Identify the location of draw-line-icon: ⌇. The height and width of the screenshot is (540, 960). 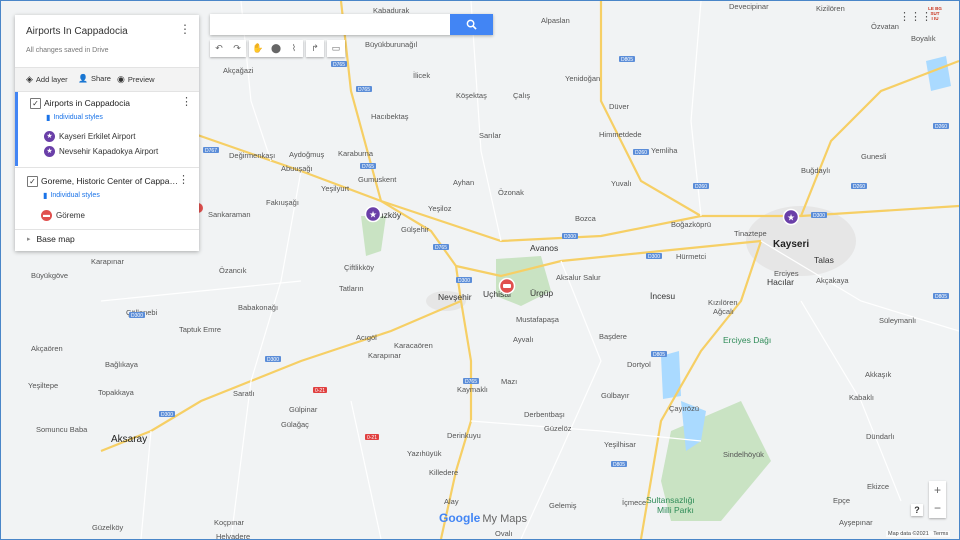
(294, 48).